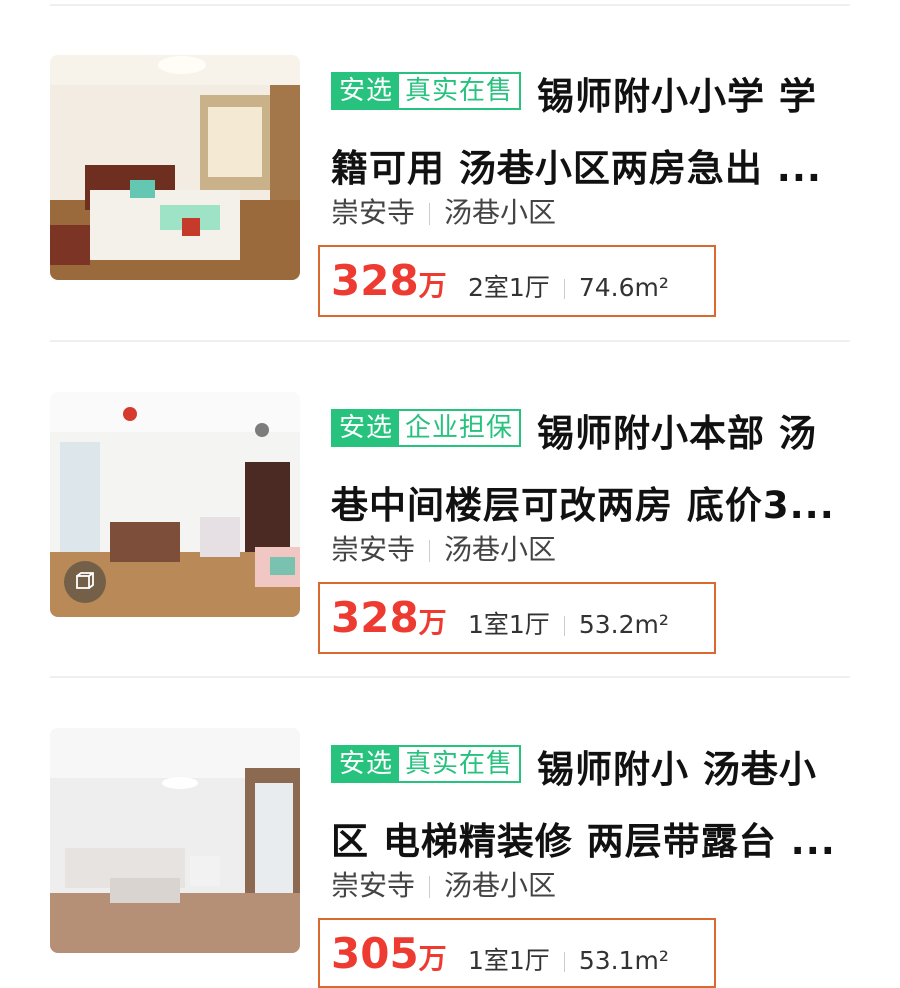 The height and width of the screenshot is (988, 900). I want to click on listing-tags: 安选 企业担保, so click(426, 428).